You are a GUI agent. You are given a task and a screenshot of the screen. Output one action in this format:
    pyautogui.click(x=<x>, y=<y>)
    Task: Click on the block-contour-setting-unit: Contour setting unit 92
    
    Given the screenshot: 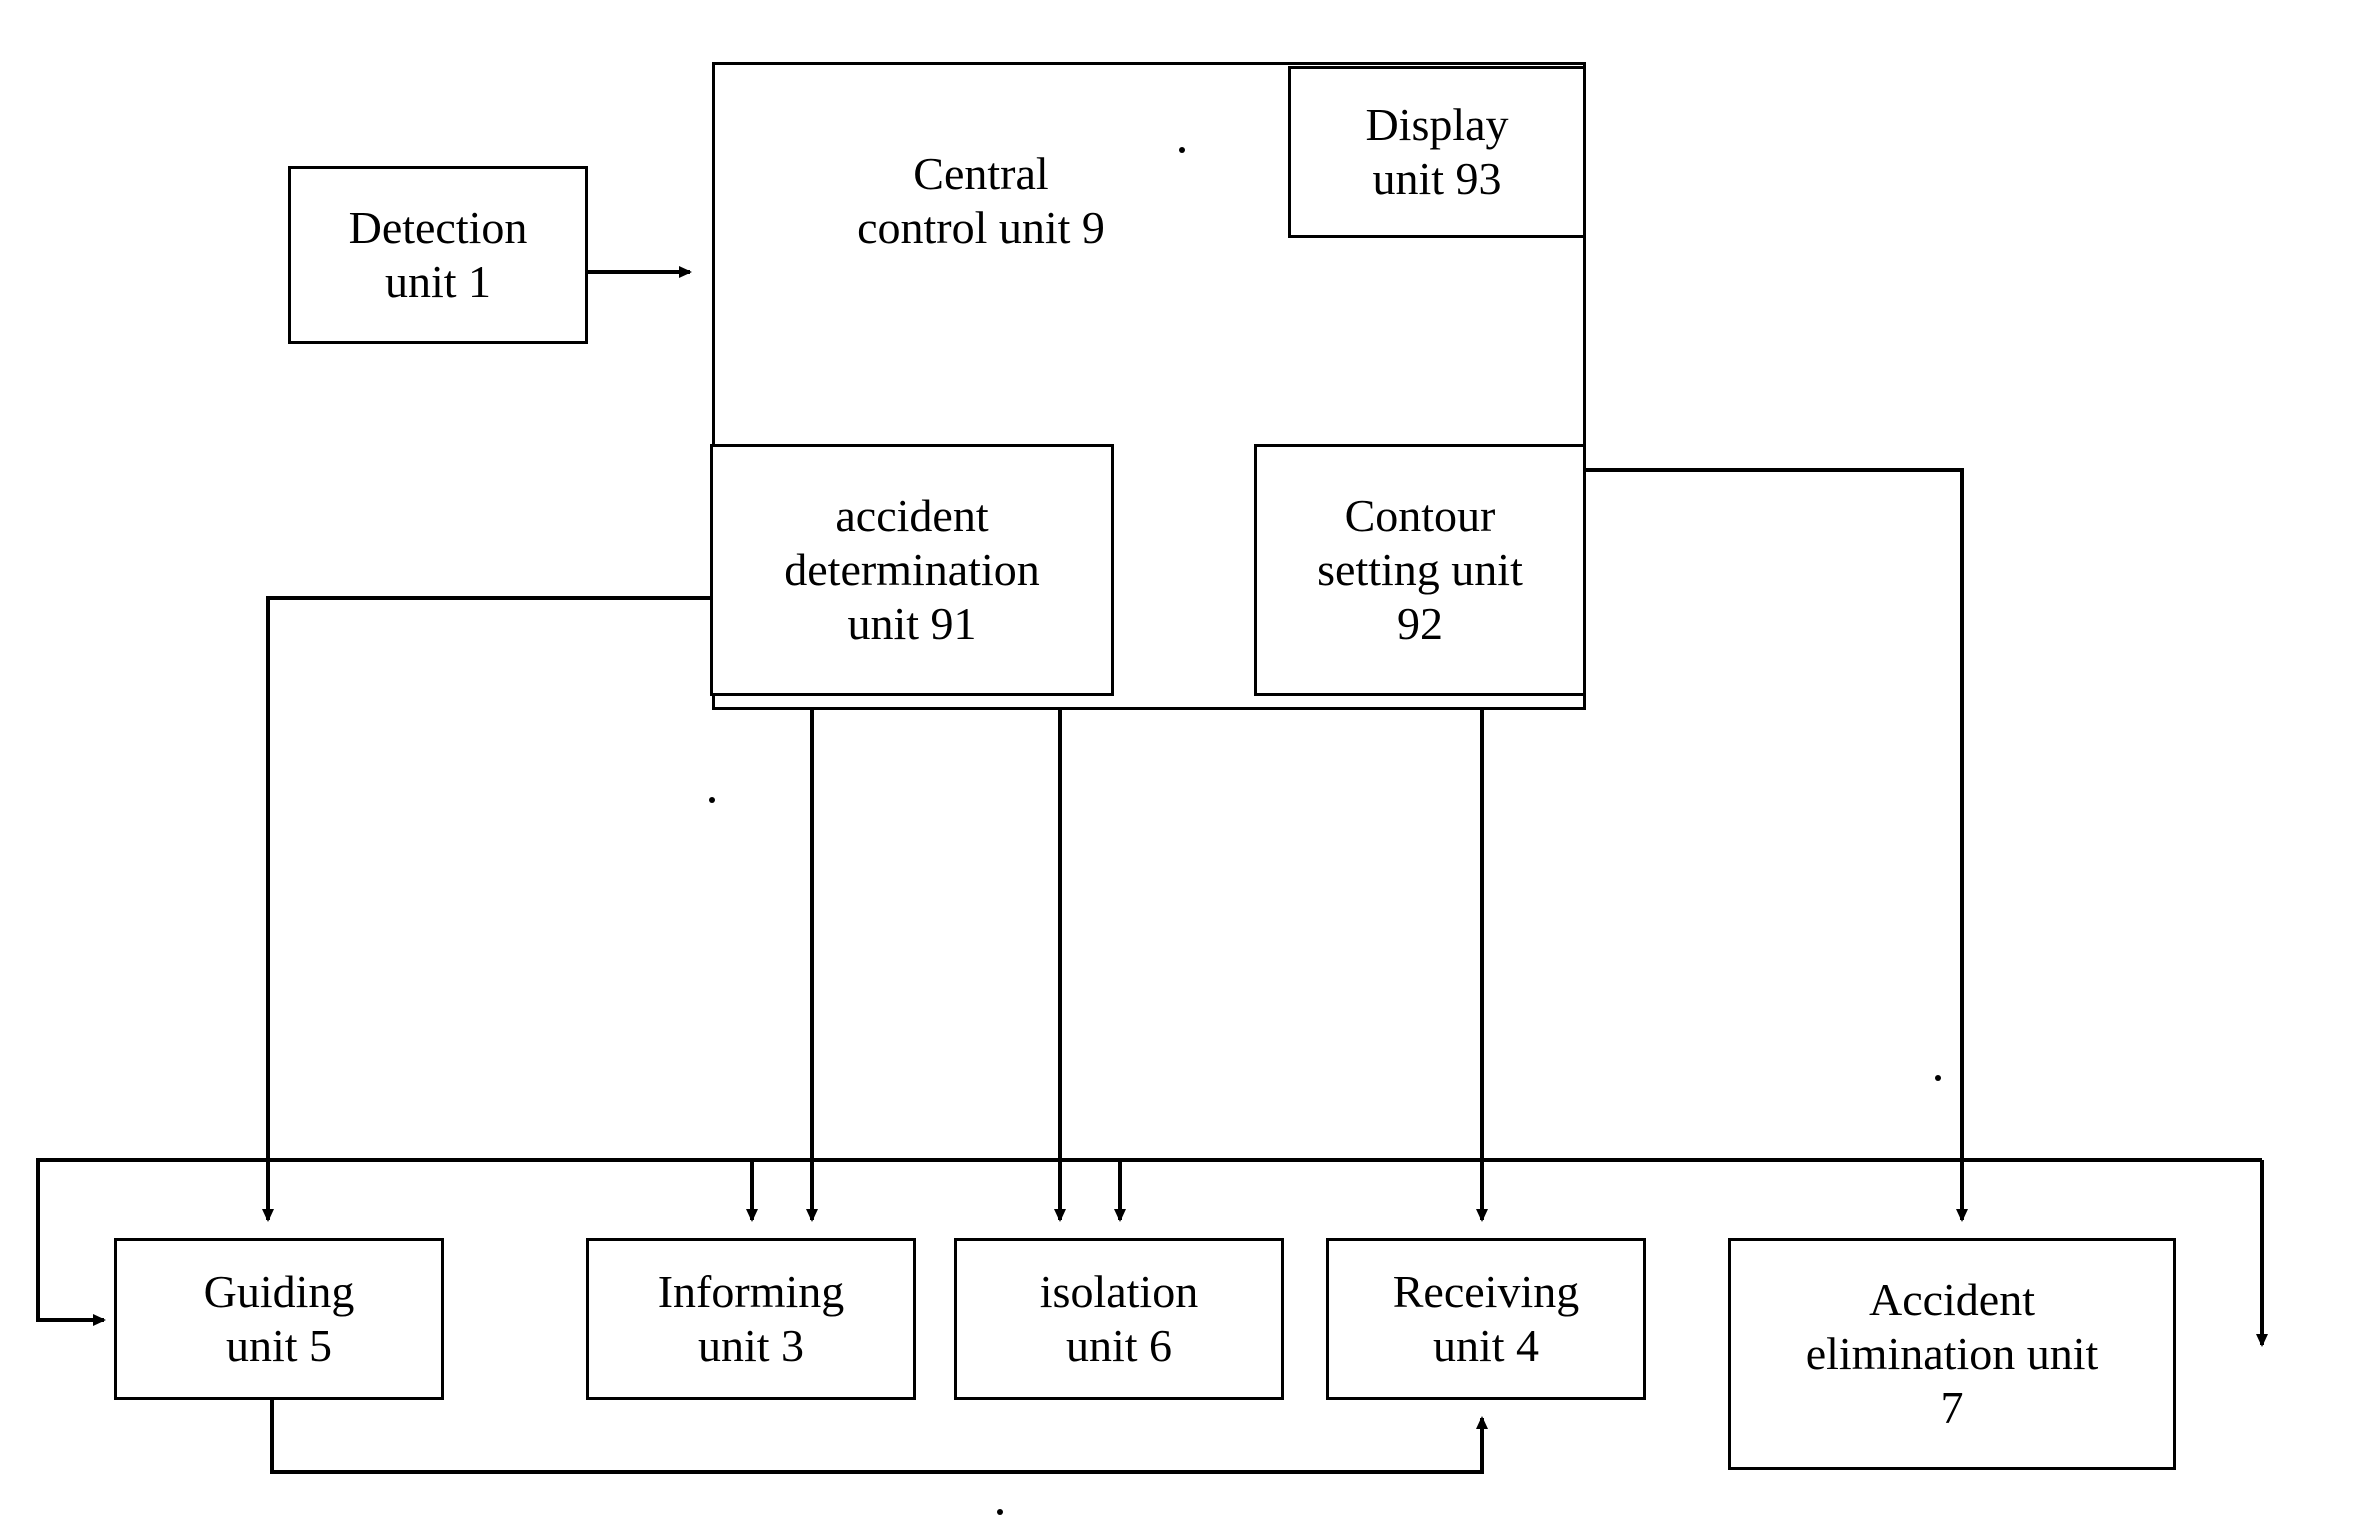 What is the action you would take?
    pyautogui.click(x=1420, y=570)
    